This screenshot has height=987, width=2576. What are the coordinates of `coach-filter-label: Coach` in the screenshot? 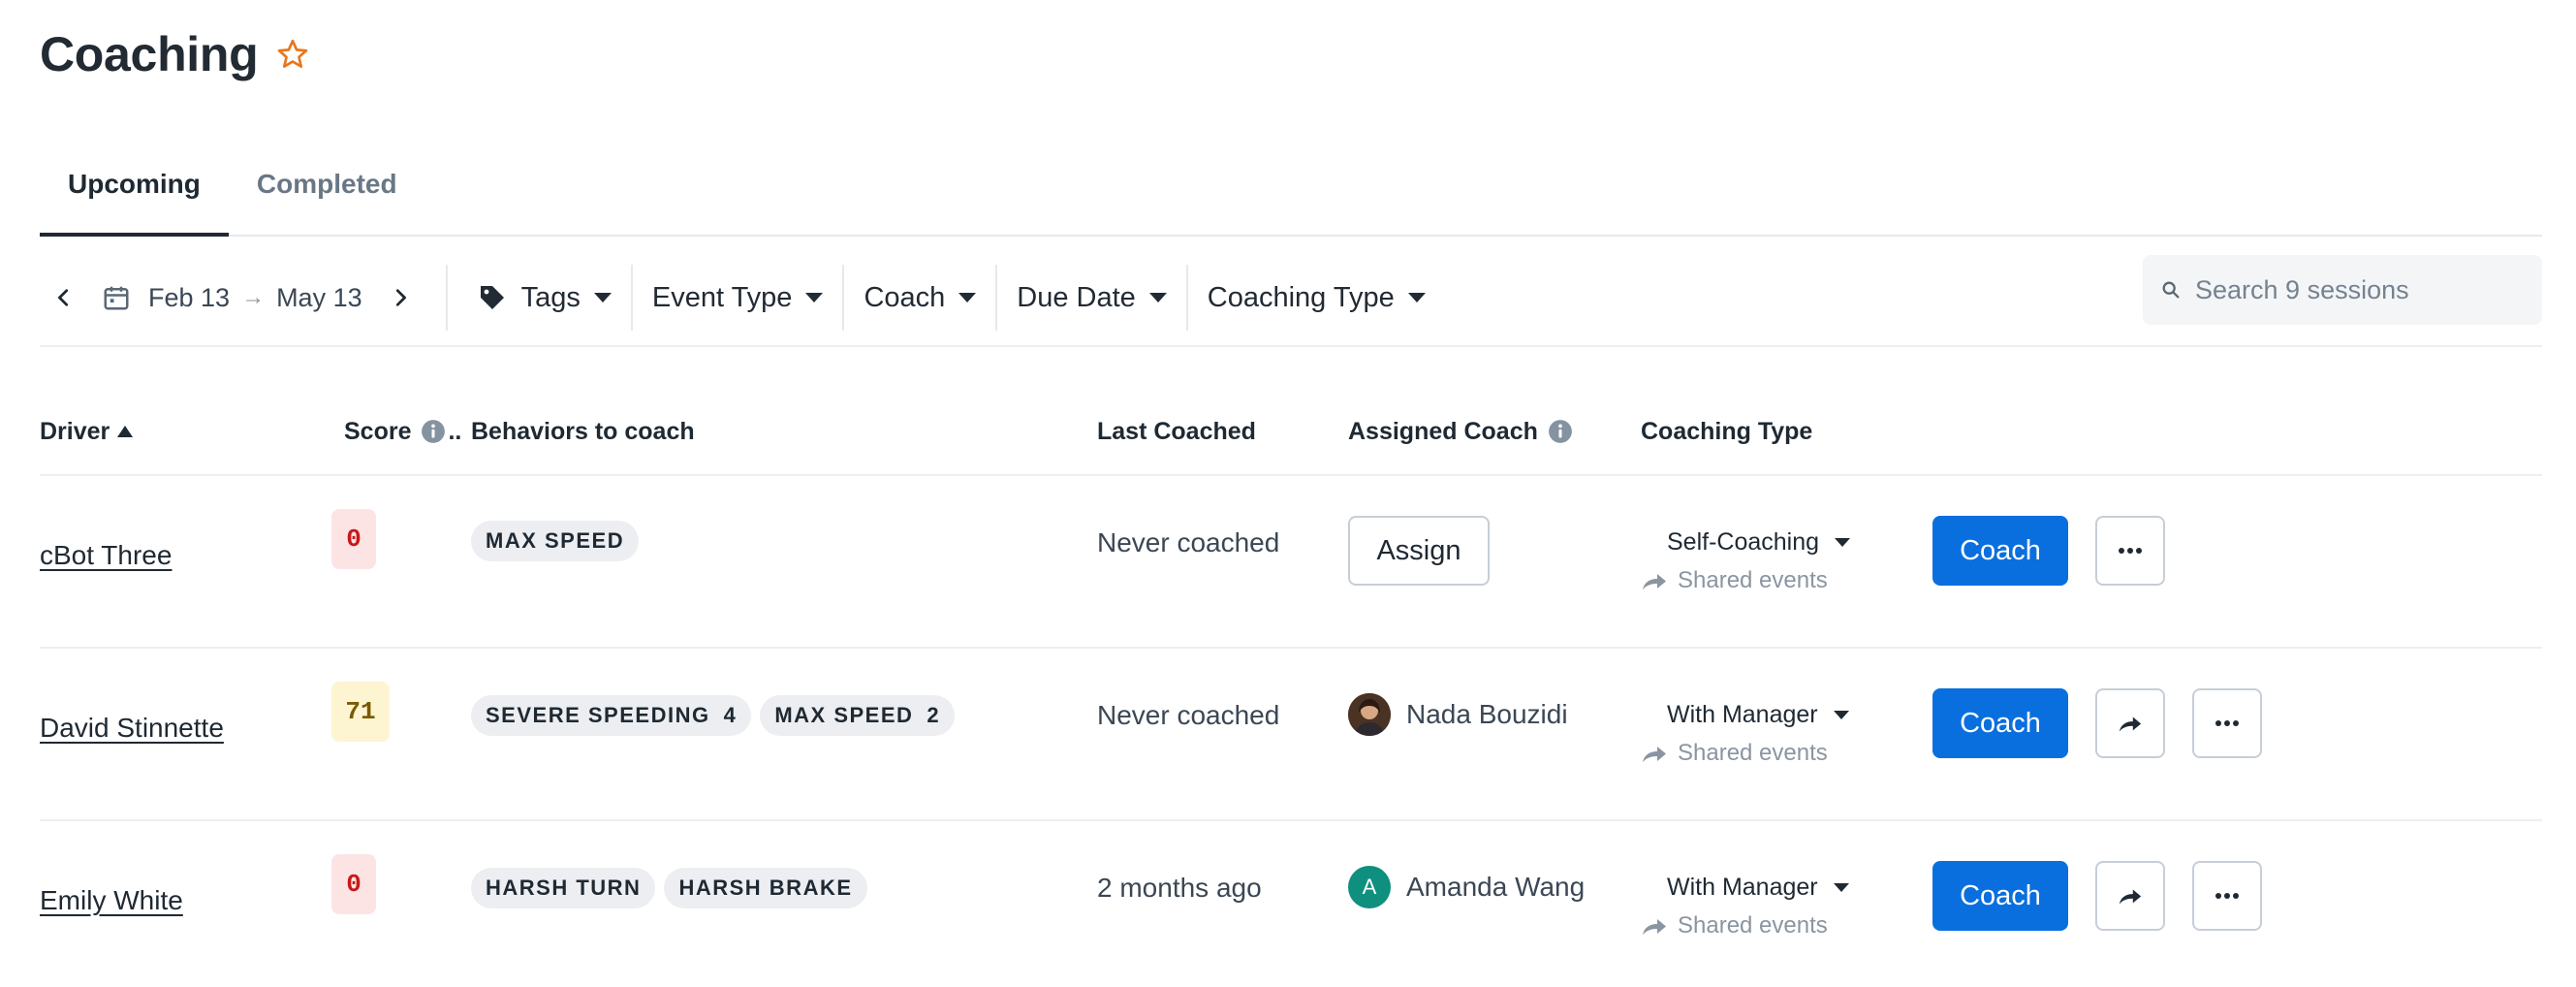 It's located at (905, 297).